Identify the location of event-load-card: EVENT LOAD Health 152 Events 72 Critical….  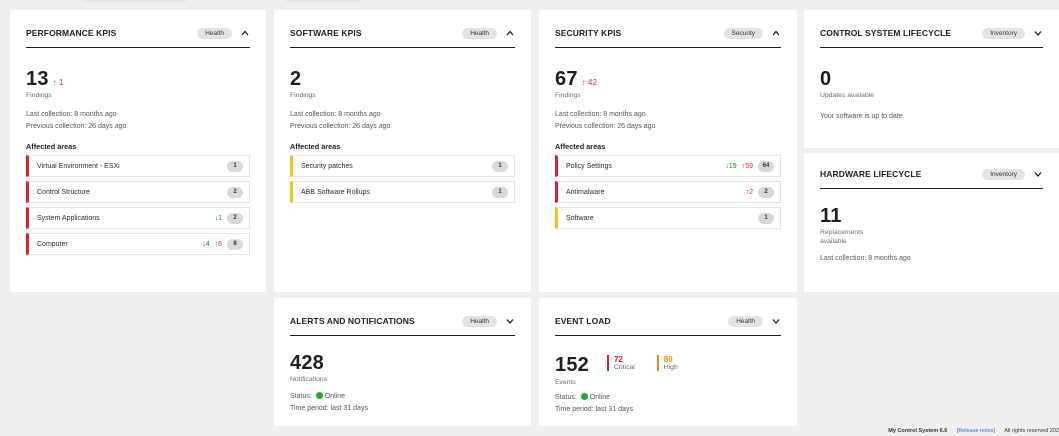
(668, 362).